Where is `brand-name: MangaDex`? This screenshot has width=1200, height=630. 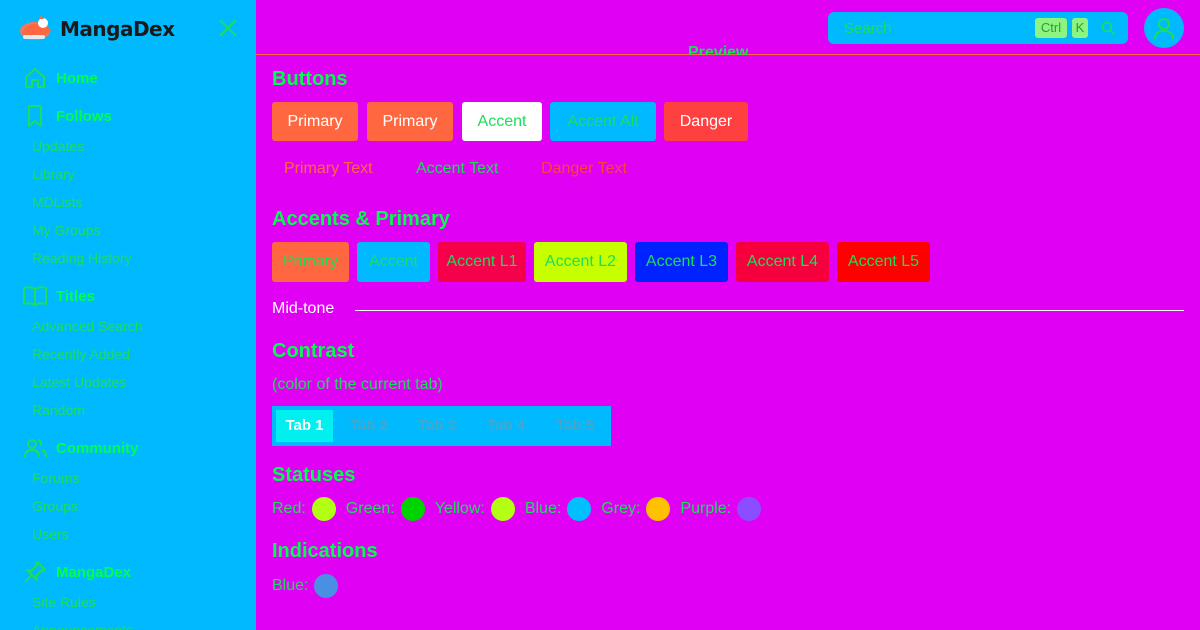
brand-name: MangaDex is located at coordinates (117, 29).